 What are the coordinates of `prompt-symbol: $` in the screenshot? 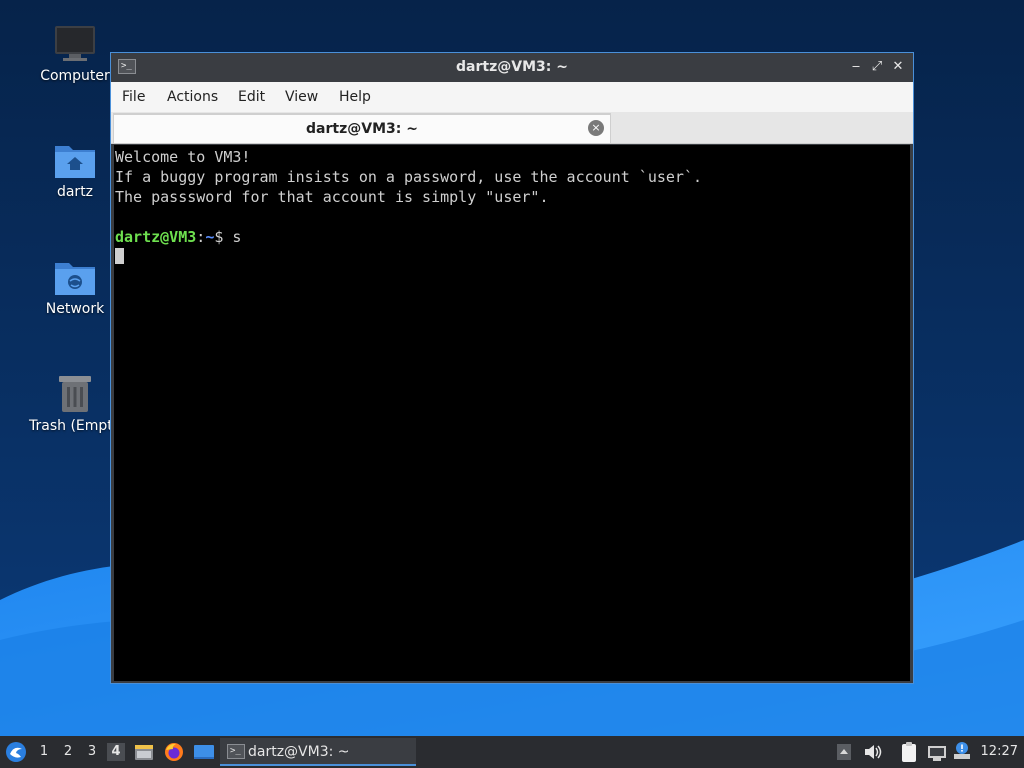 It's located at (223, 237).